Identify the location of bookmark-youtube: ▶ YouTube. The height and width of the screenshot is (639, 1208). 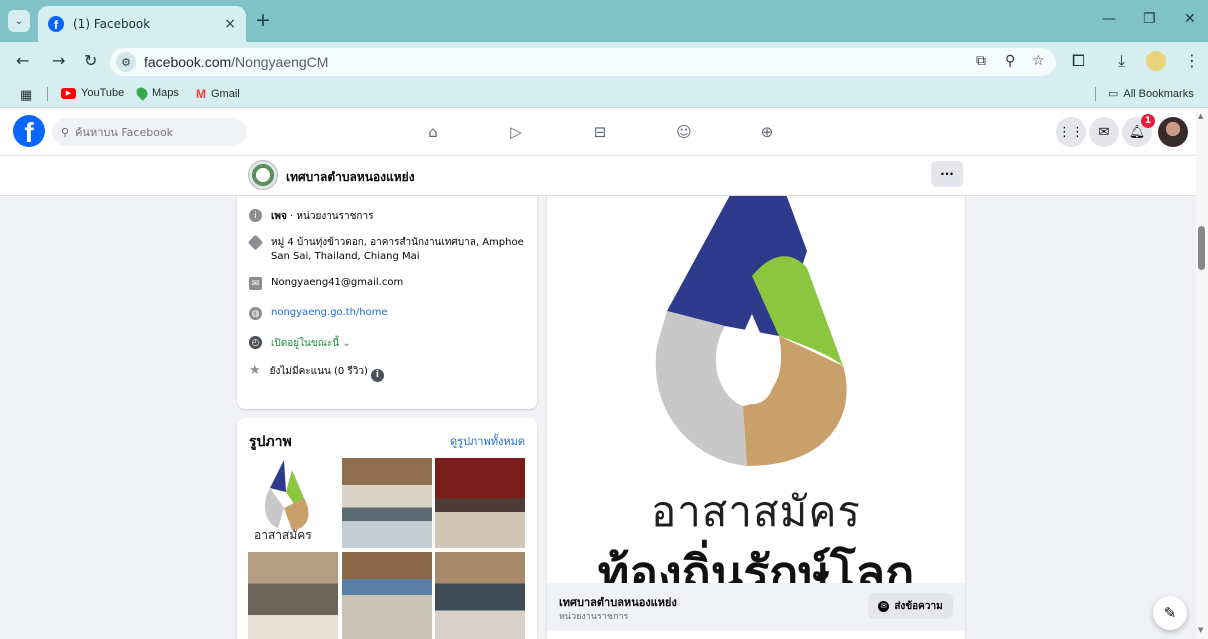
(92, 93).